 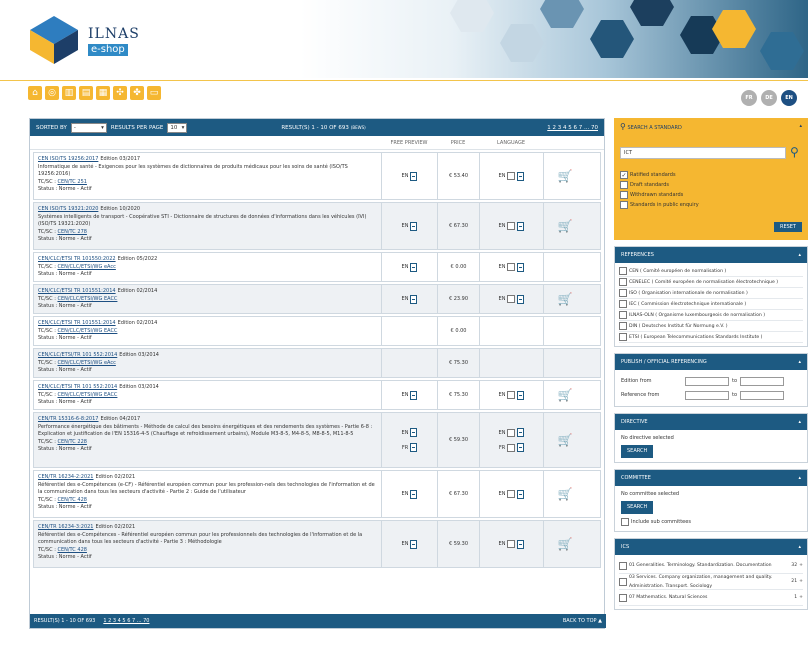 What do you see at coordinates (572, 128) in the screenshot?
I see `pagination: 1 2 3 4 5 6 7 ... 70` at bounding box center [572, 128].